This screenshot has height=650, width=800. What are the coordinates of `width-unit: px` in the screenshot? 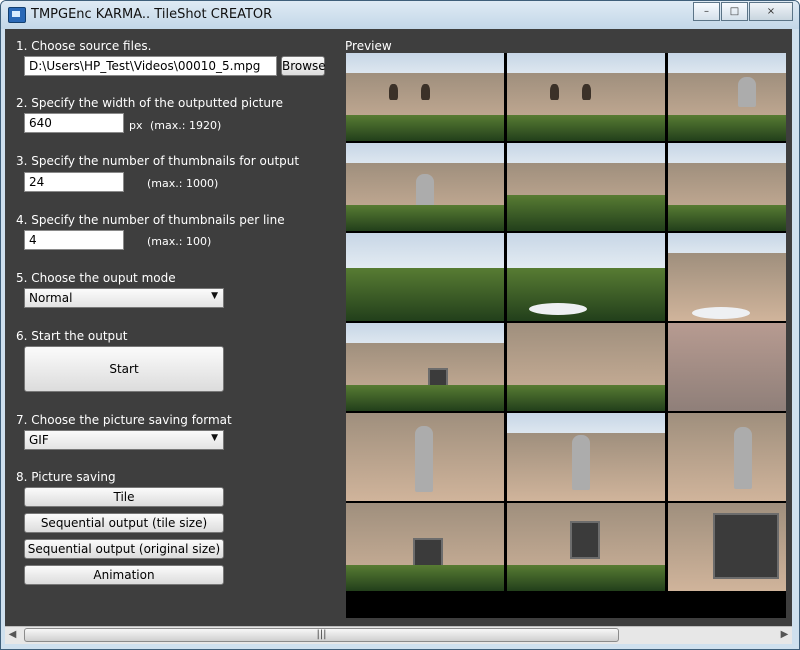 It's located at (136, 125).